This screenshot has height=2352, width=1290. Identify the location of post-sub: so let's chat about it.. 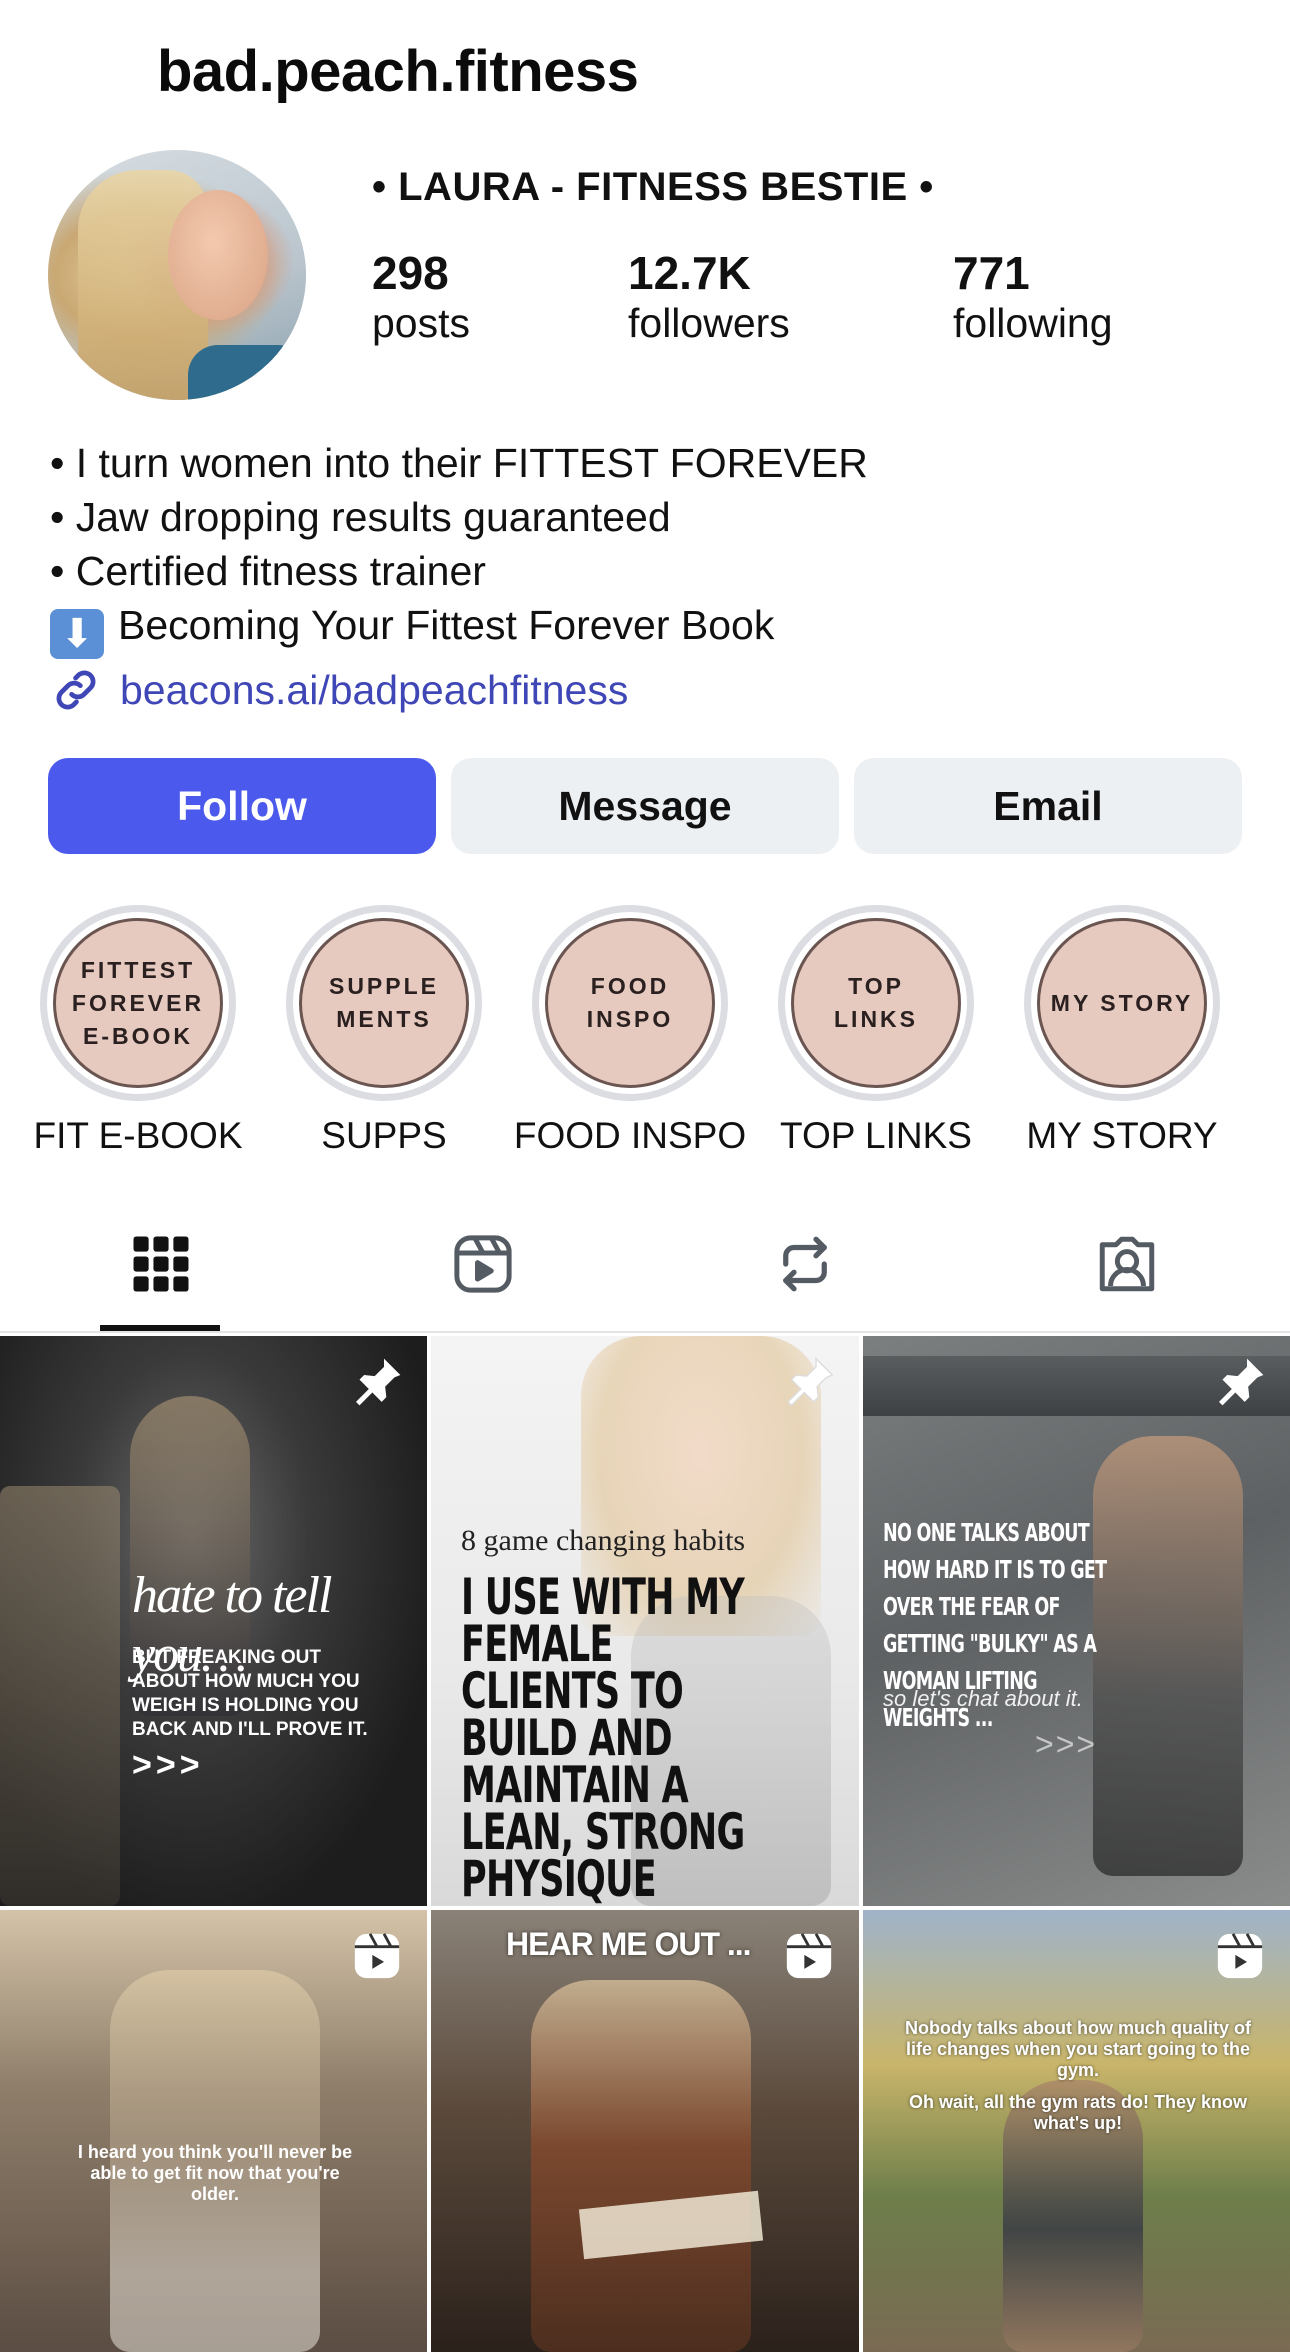
(983, 1698).